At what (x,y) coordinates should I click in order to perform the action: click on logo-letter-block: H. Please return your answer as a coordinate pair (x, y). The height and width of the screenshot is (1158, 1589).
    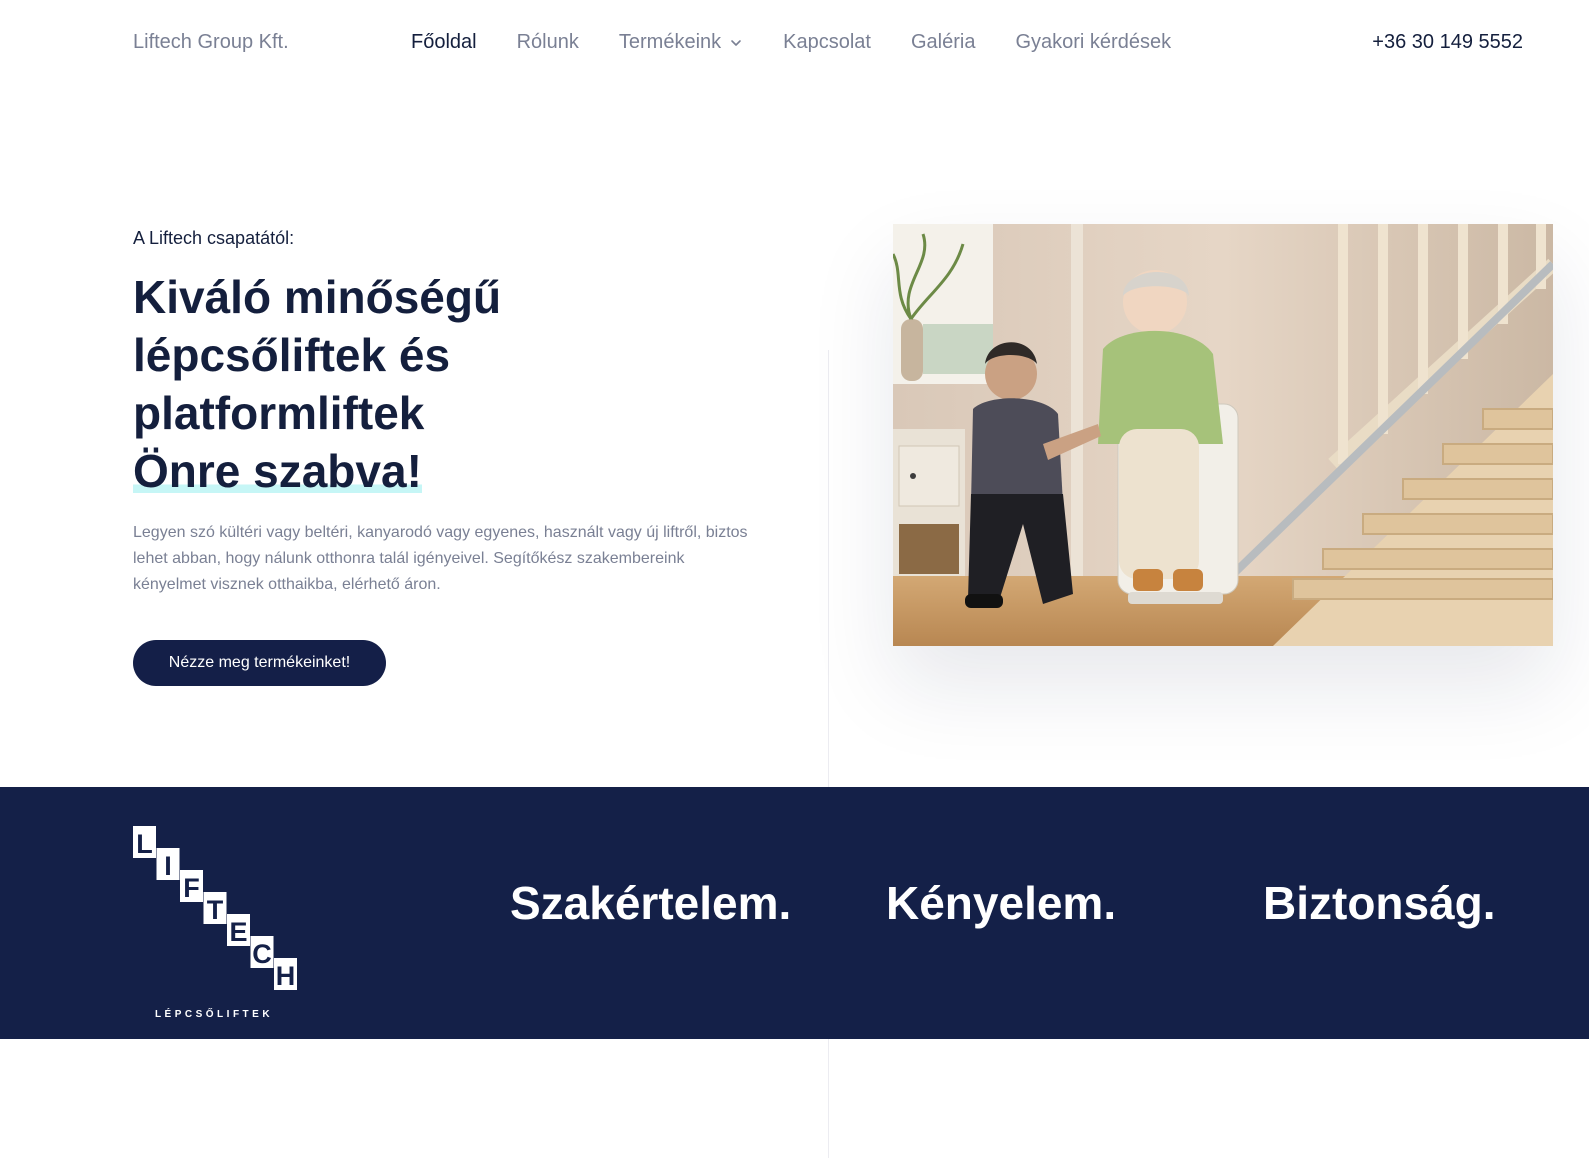
    Looking at the image, I should click on (285, 974).